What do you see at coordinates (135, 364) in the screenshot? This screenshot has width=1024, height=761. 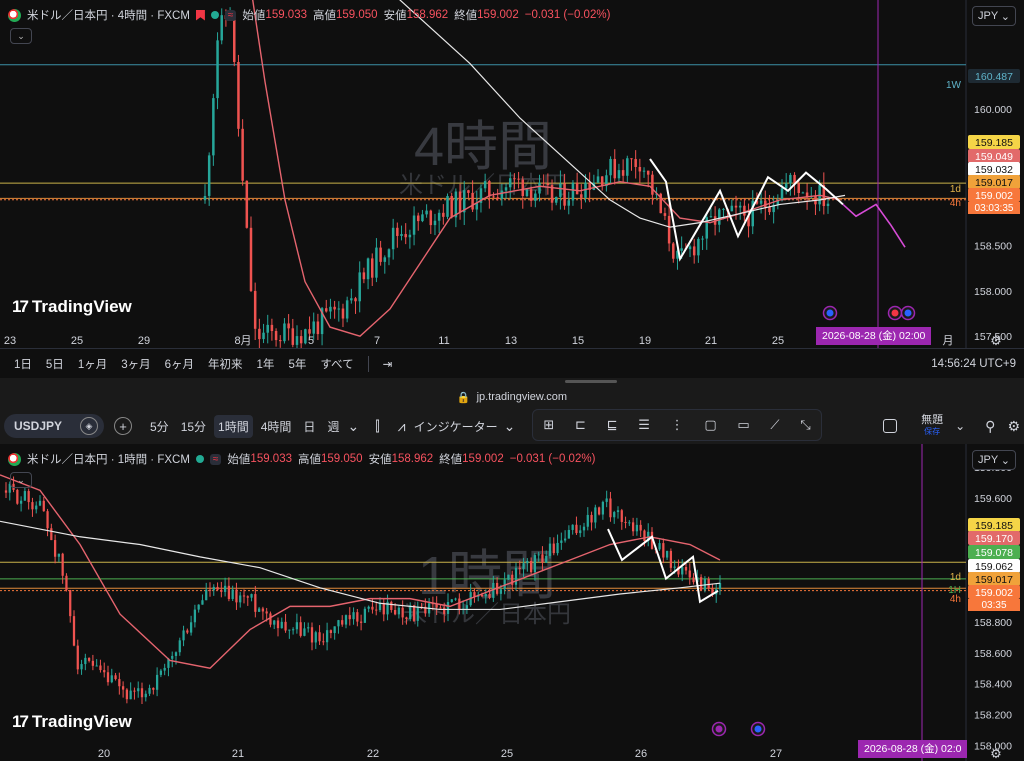 I see `range-3m: 3ヶ月` at bounding box center [135, 364].